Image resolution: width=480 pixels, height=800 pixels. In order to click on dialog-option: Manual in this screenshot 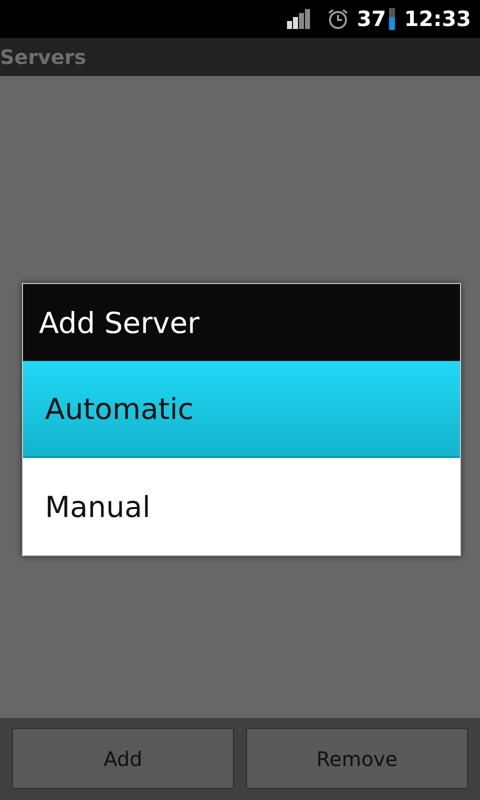, I will do `click(241, 506)`.